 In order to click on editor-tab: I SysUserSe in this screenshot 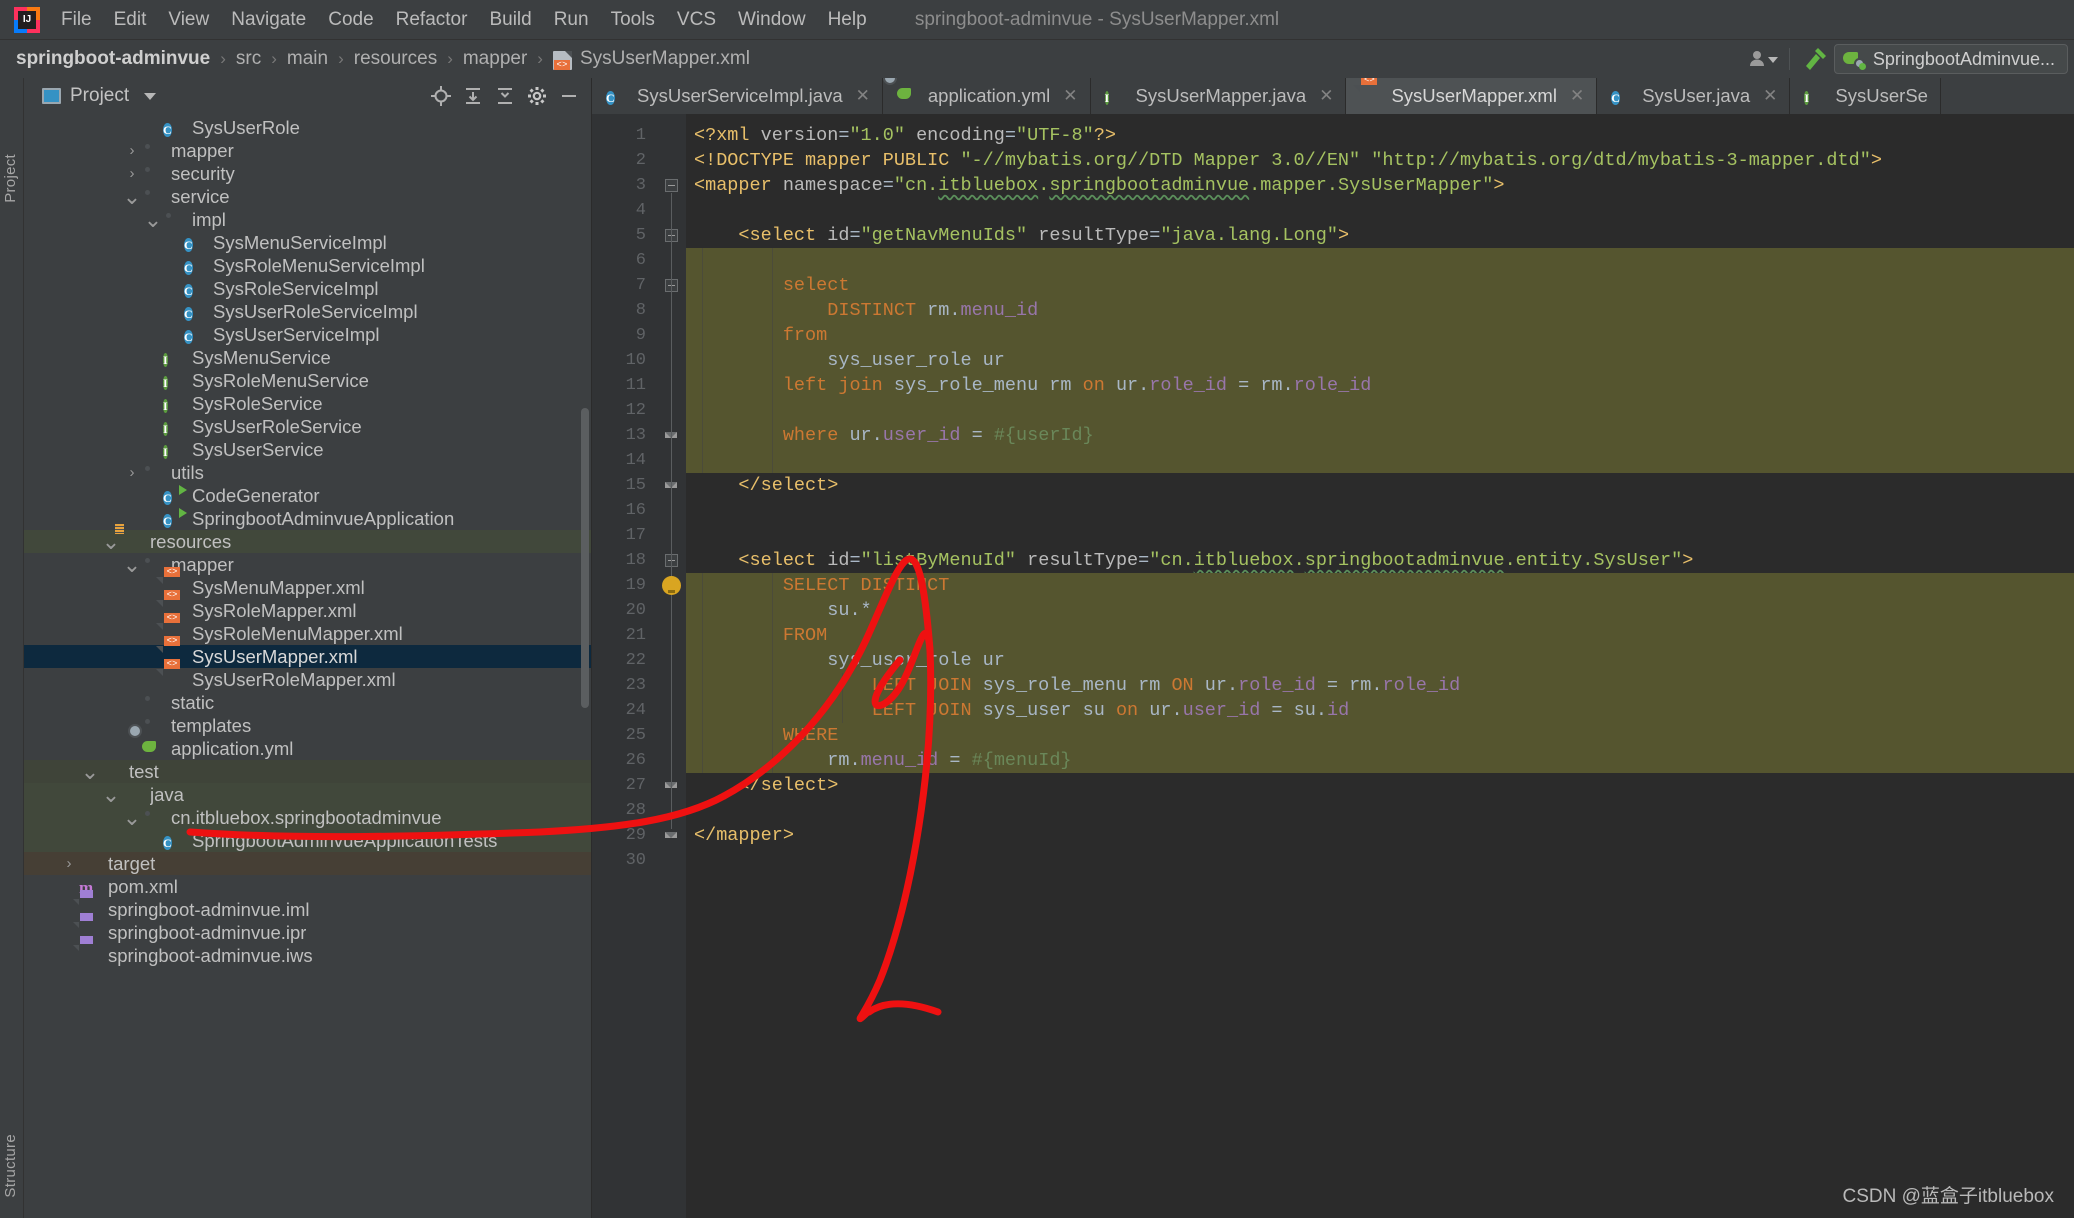, I will do `click(1865, 96)`.